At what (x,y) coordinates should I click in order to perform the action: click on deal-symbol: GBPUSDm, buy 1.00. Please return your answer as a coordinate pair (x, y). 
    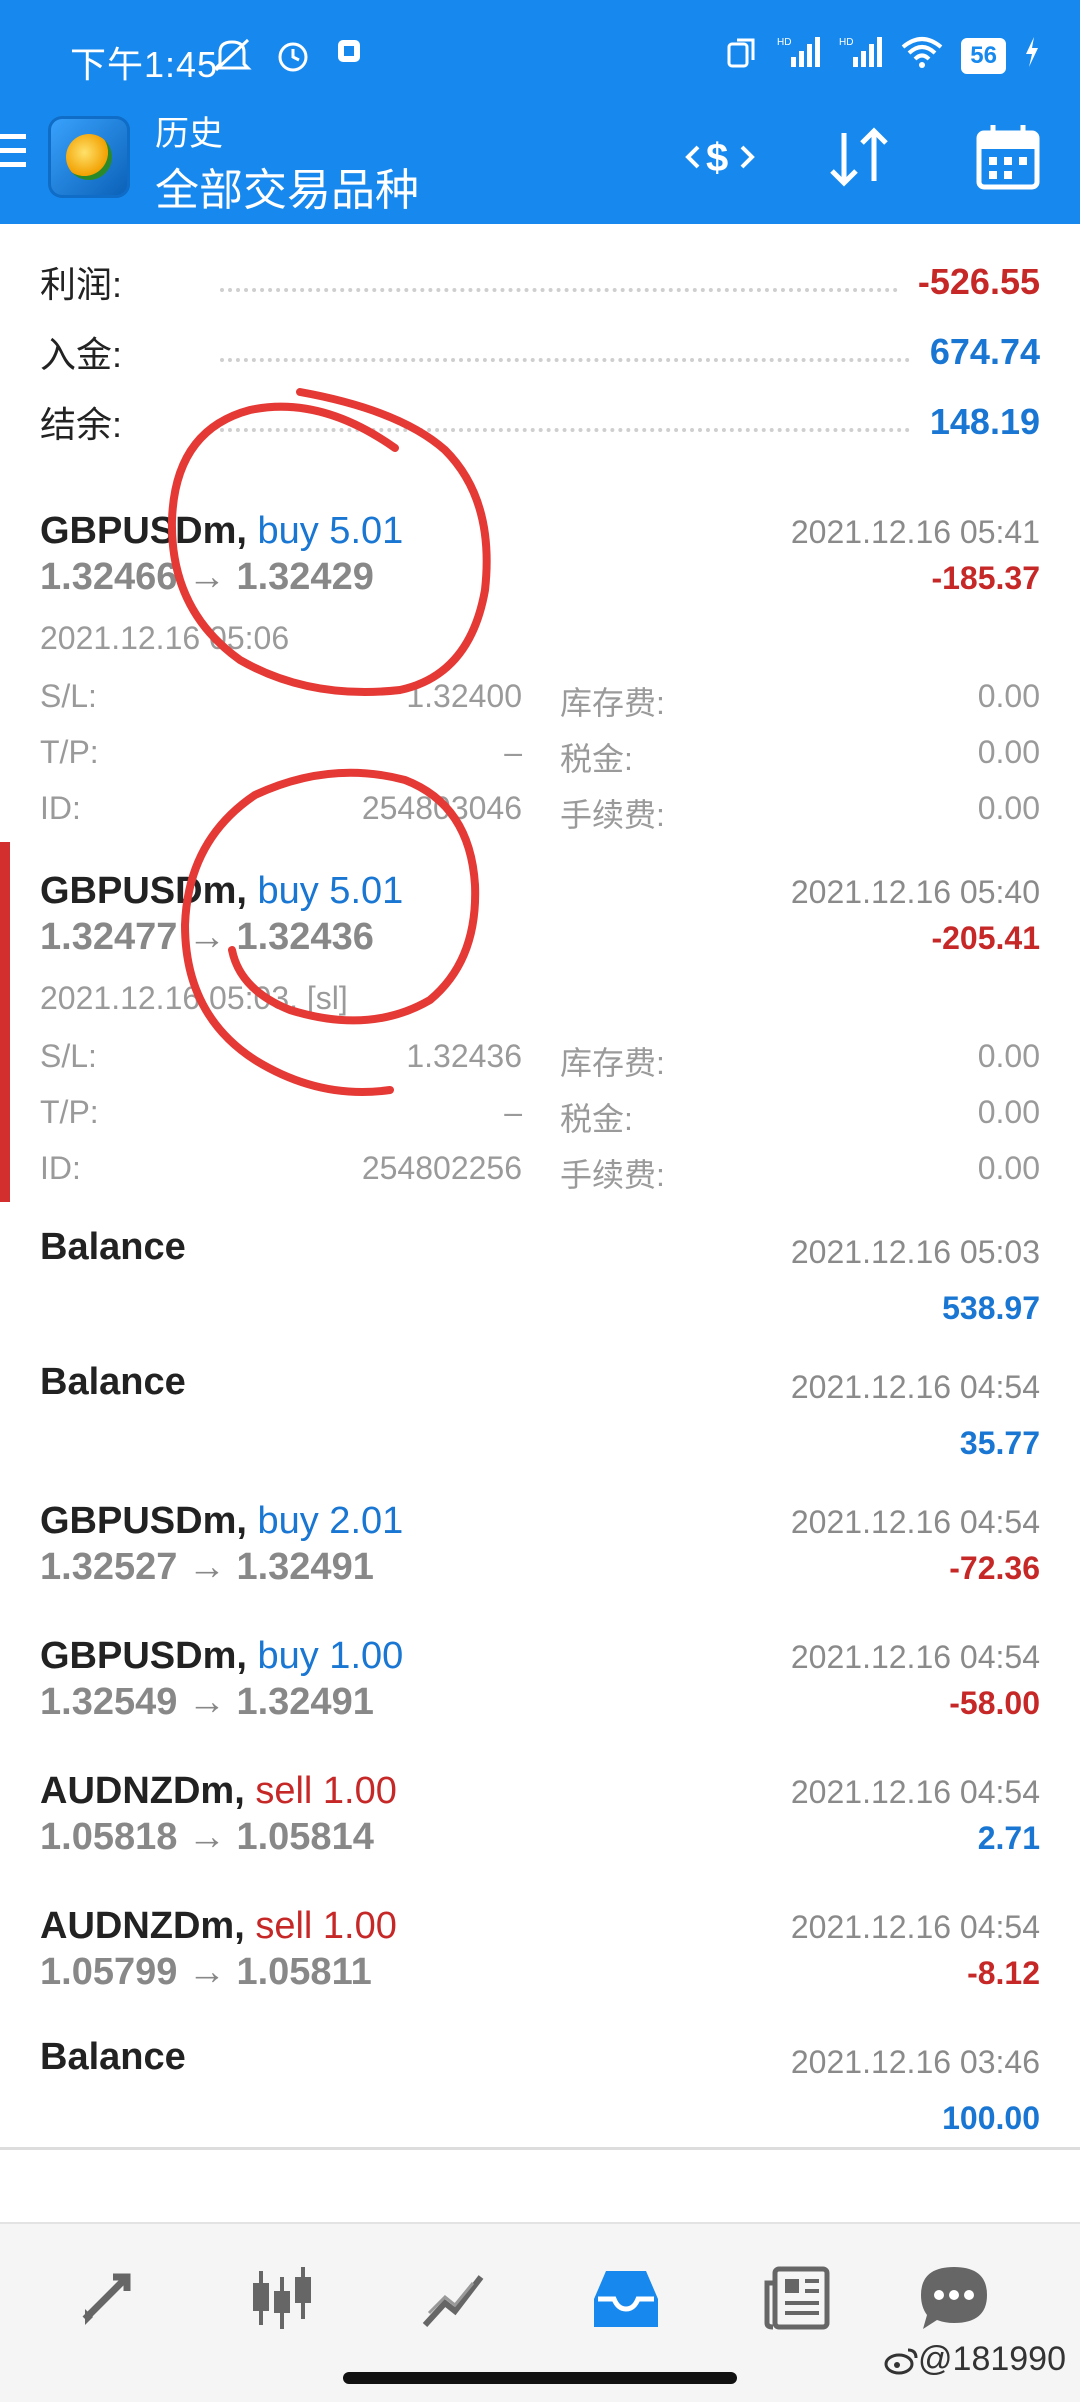
    Looking at the image, I should click on (222, 1656).